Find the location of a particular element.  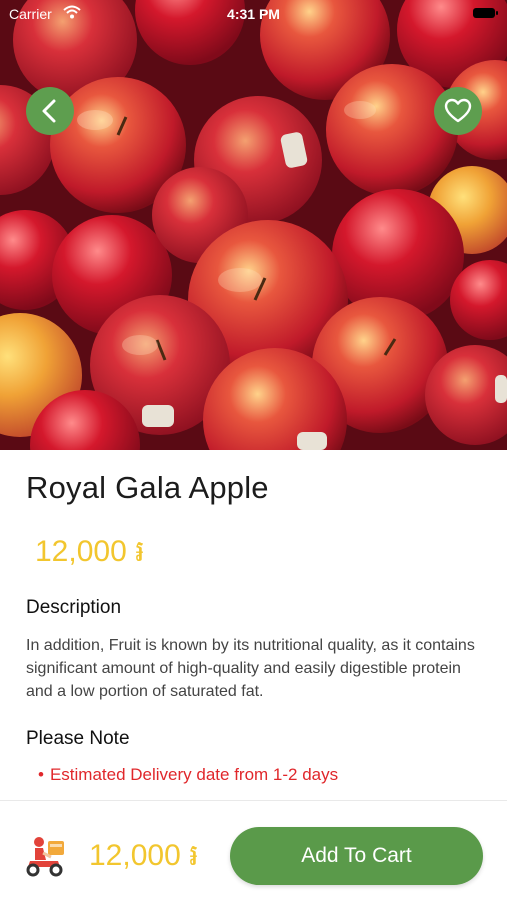

bottom-divider is located at coordinates (253, 800).